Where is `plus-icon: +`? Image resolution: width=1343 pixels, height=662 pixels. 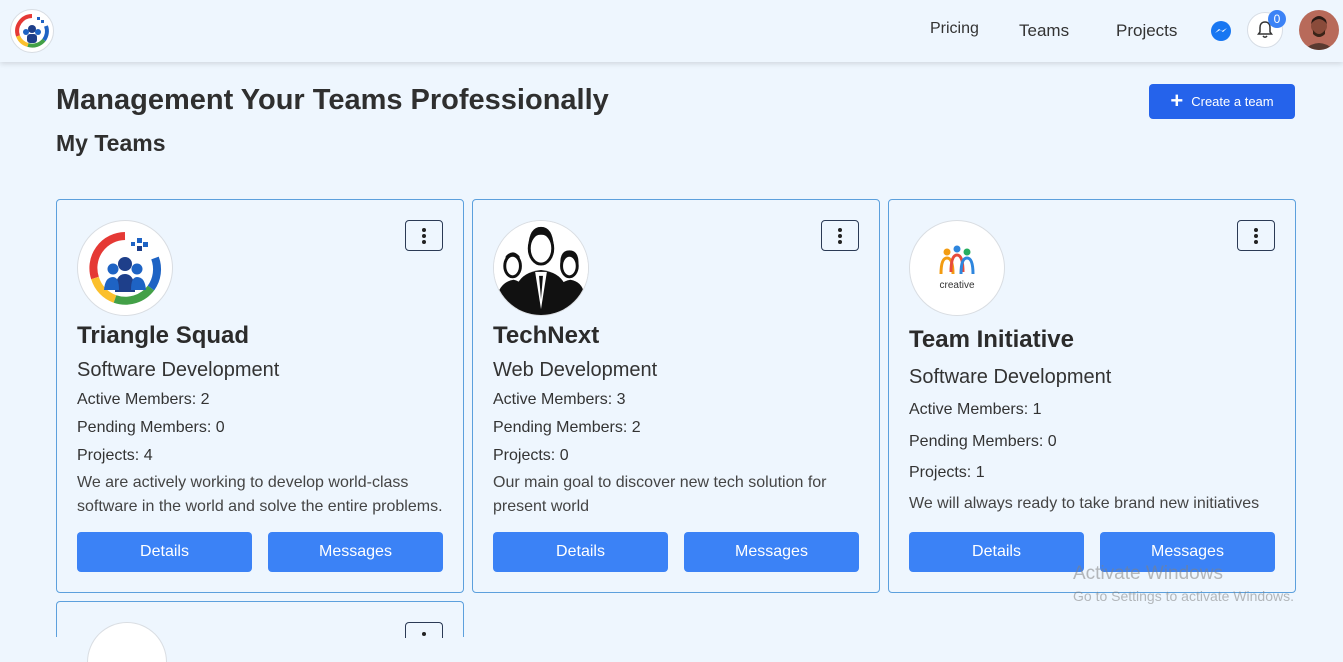 plus-icon: + is located at coordinates (1177, 100).